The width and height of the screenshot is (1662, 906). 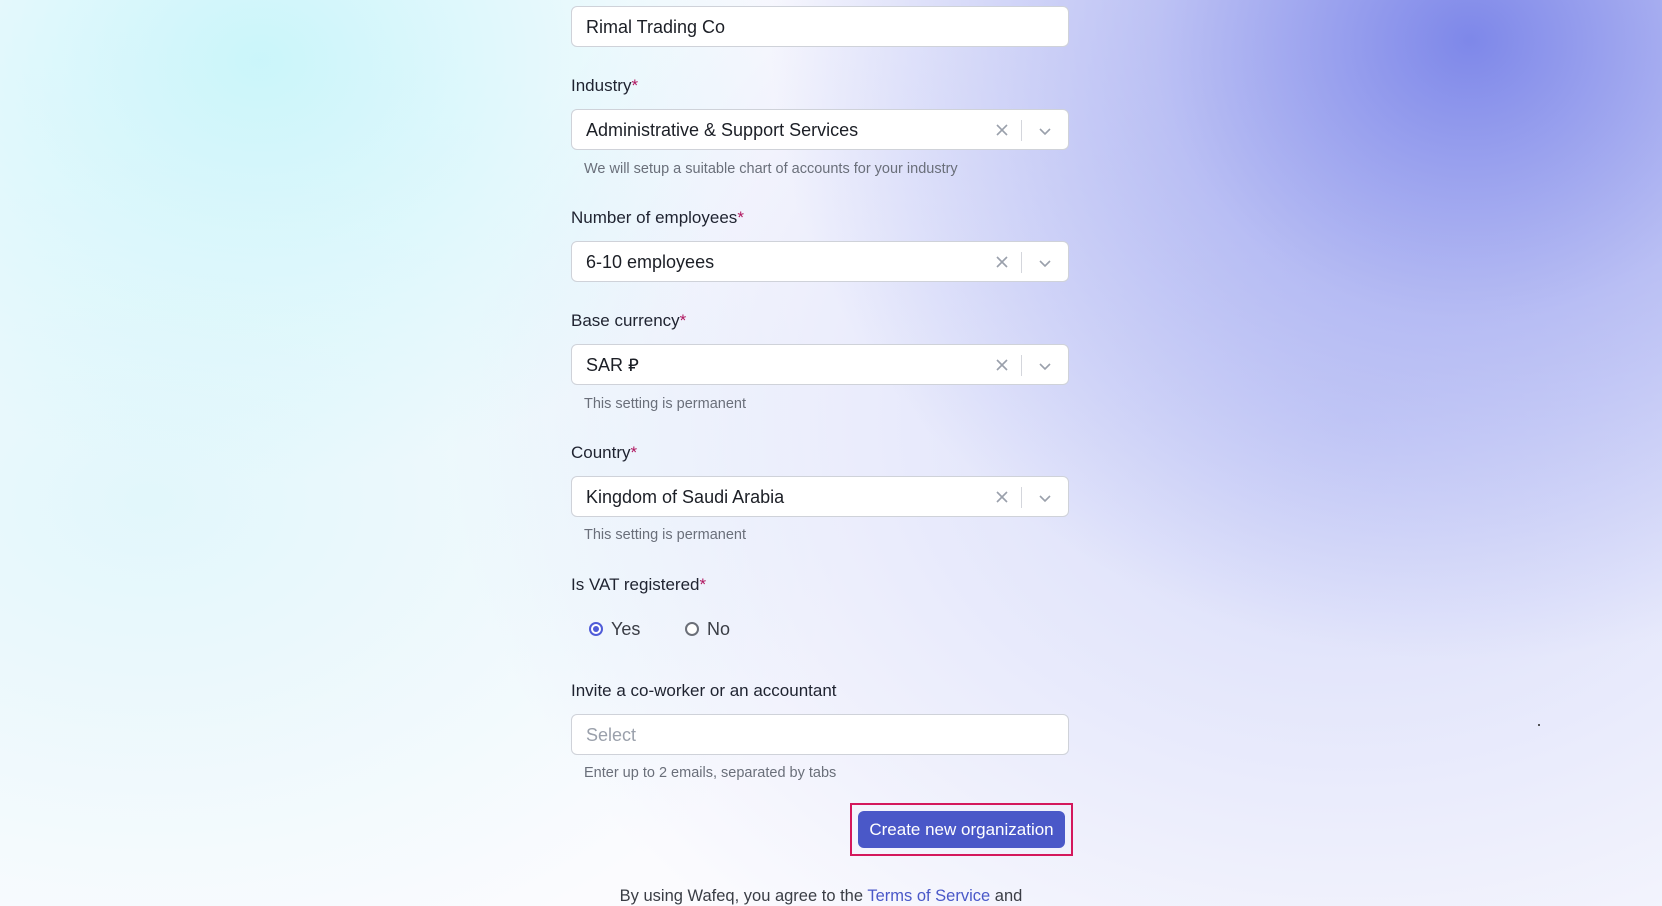 What do you see at coordinates (741, 896) in the screenshot?
I see `footer-prefix: By using Wafeq, you agree to the` at bounding box center [741, 896].